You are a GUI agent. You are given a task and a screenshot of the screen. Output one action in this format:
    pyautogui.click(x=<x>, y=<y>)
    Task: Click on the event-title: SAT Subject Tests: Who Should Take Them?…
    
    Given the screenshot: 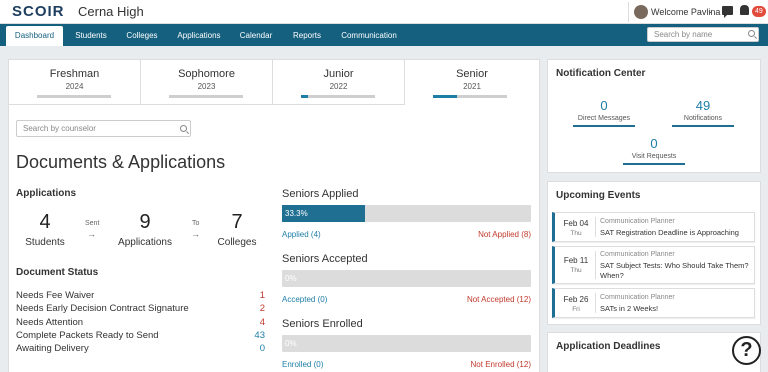 What is the action you would take?
    pyautogui.click(x=674, y=270)
    